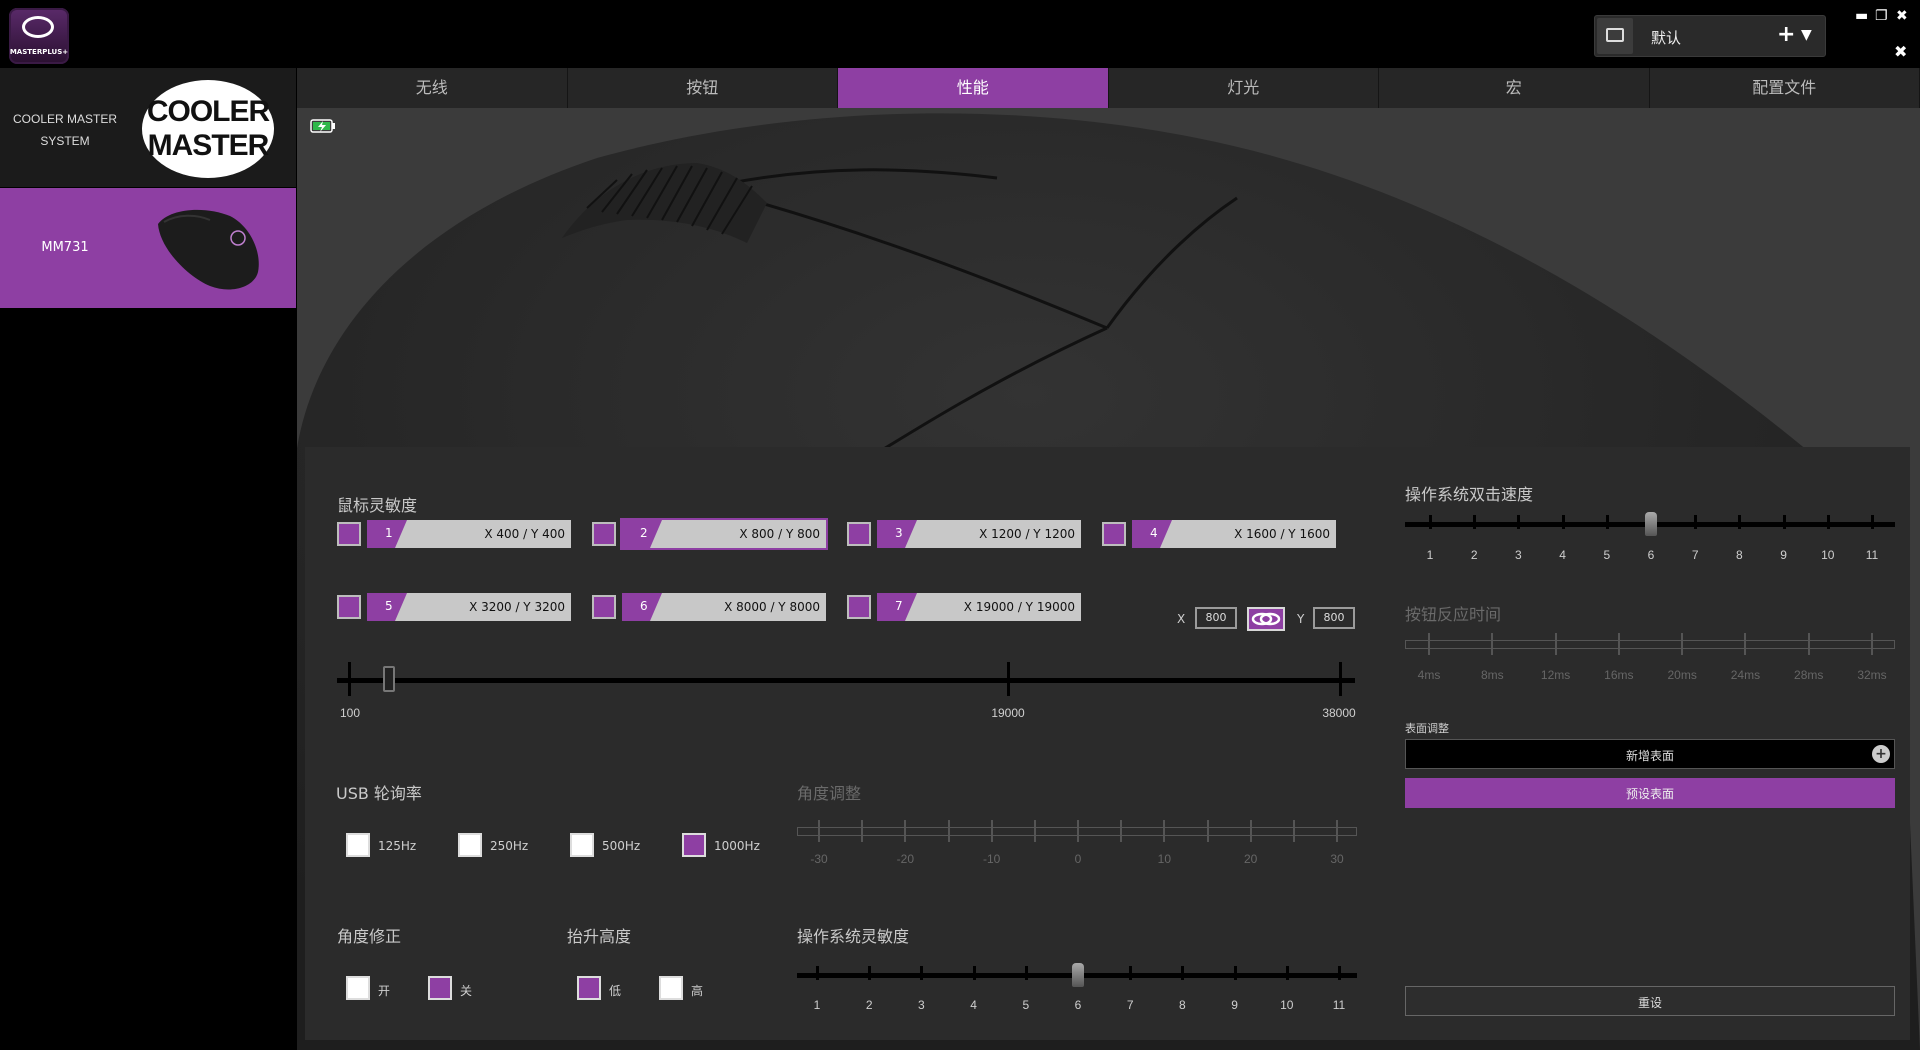 This screenshot has width=1920, height=1050. I want to click on angle-snap-off-checkbox, so click(440, 988).